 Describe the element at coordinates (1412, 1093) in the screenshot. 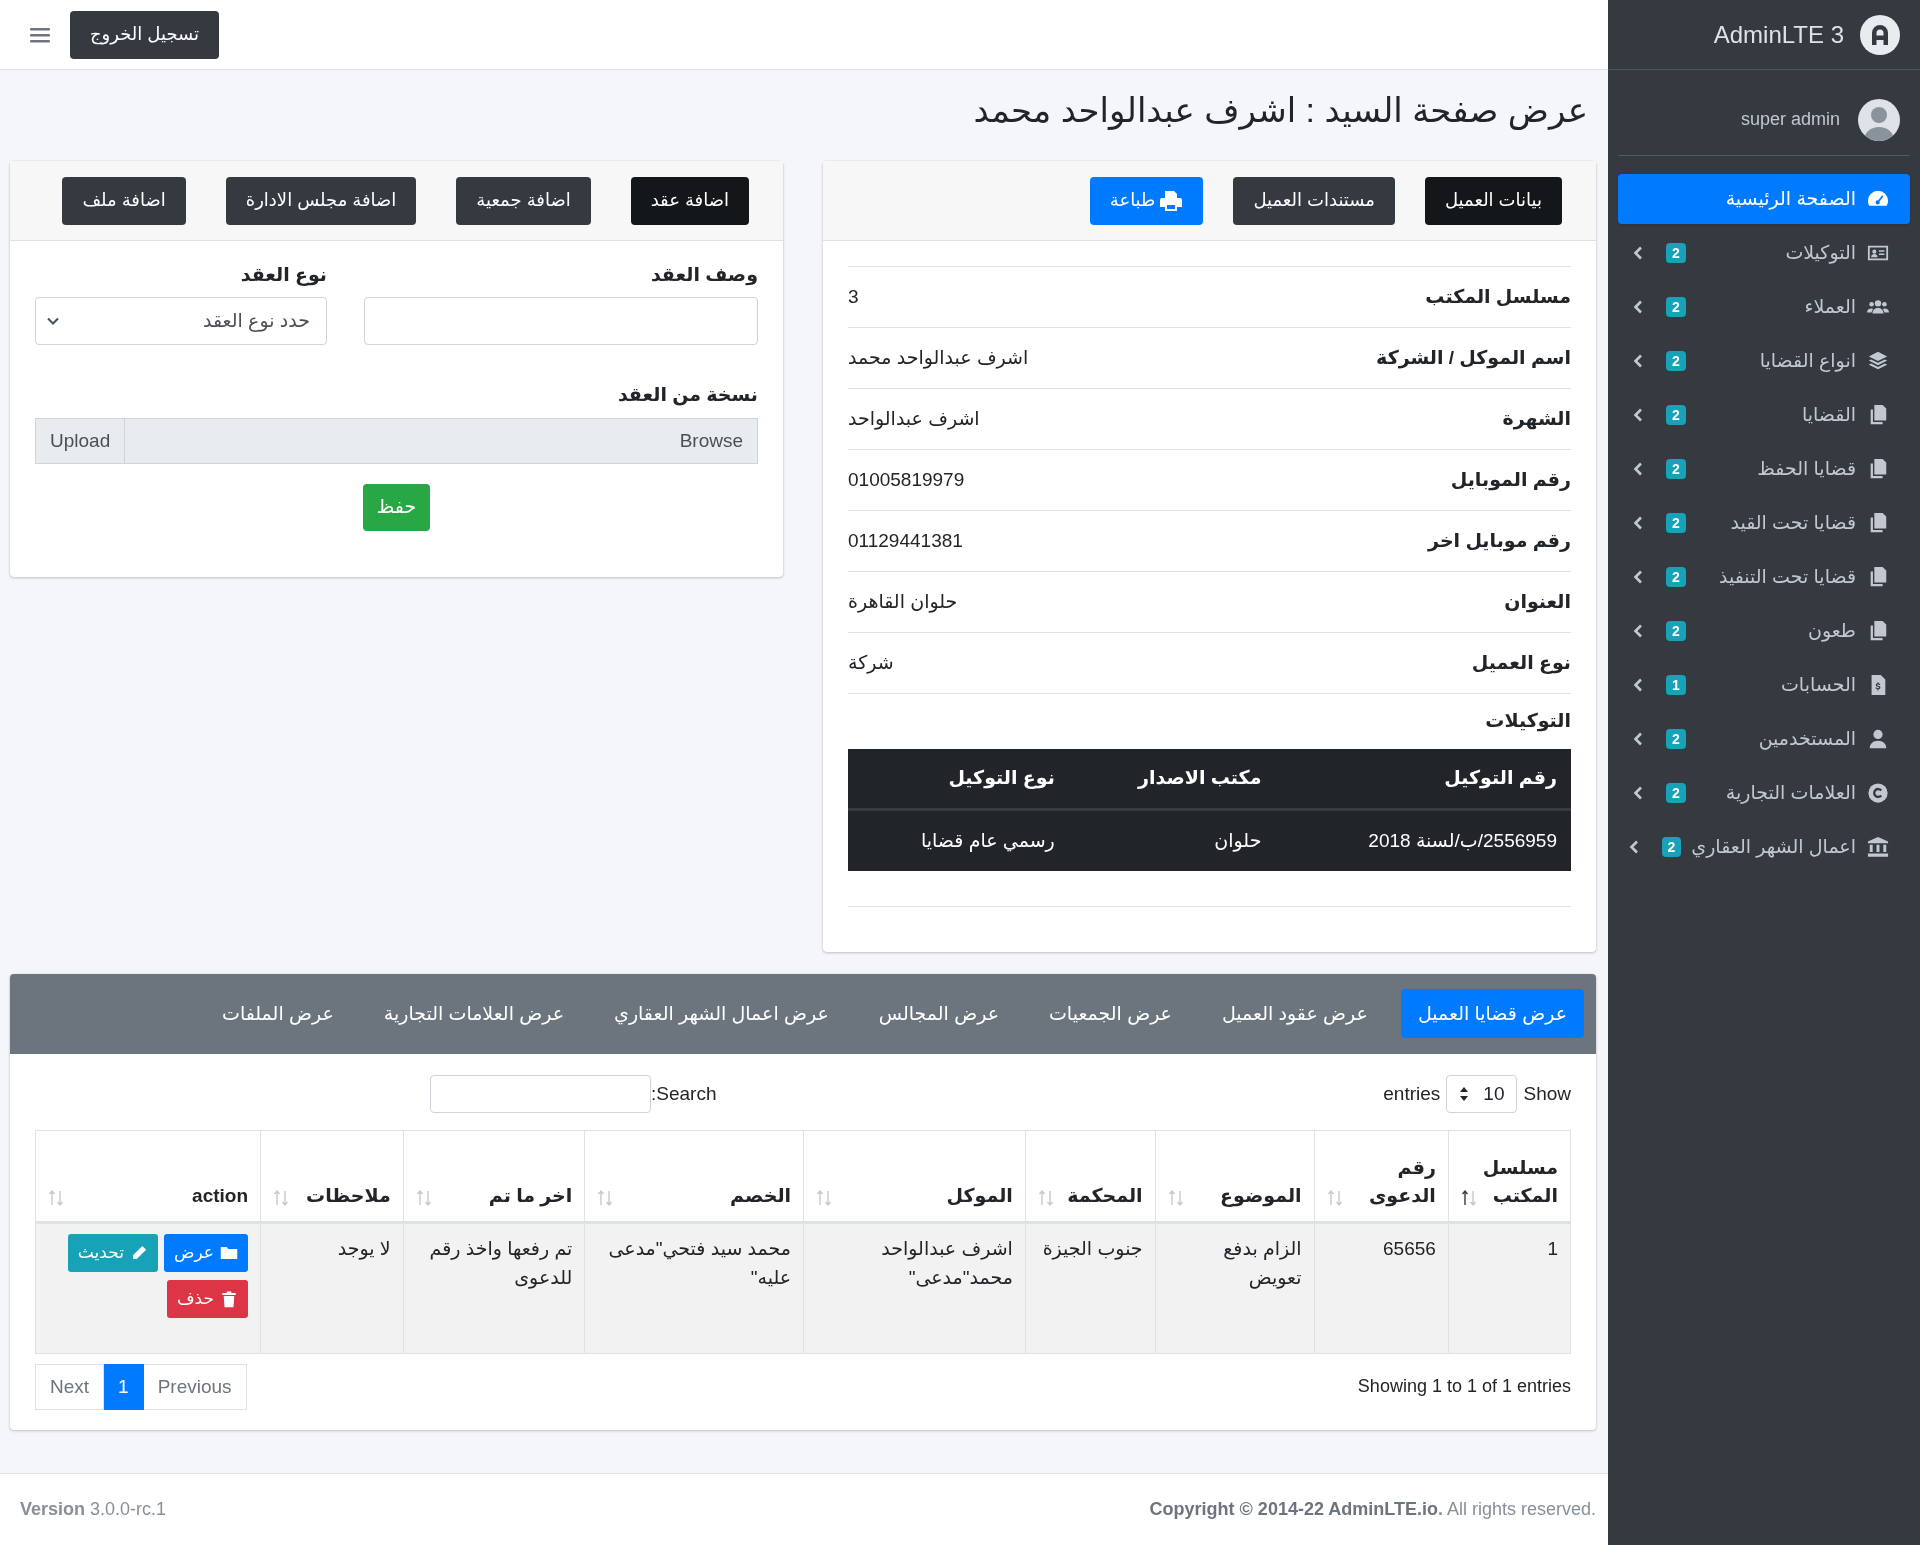

I see `entries-label: entries` at that location.